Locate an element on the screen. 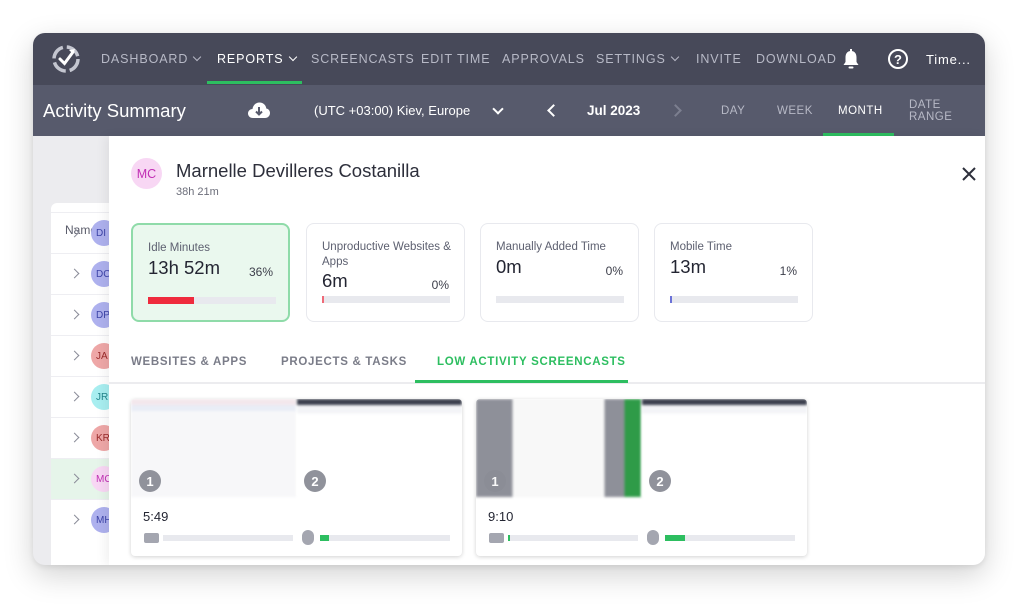 This screenshot has width=1024, height=604. timezone-select: (UTC +03:00) Kiev, Europe is located at coordinates (392, 110).